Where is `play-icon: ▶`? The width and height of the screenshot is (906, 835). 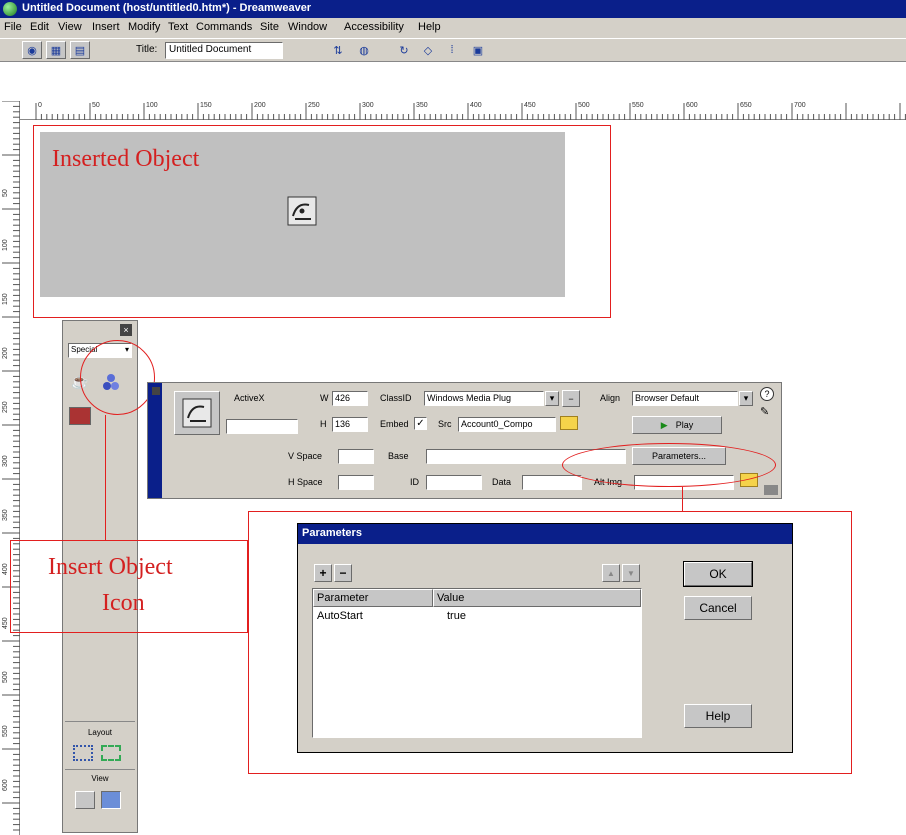 play-icon: ▶ is located at coordinates (664, 424).